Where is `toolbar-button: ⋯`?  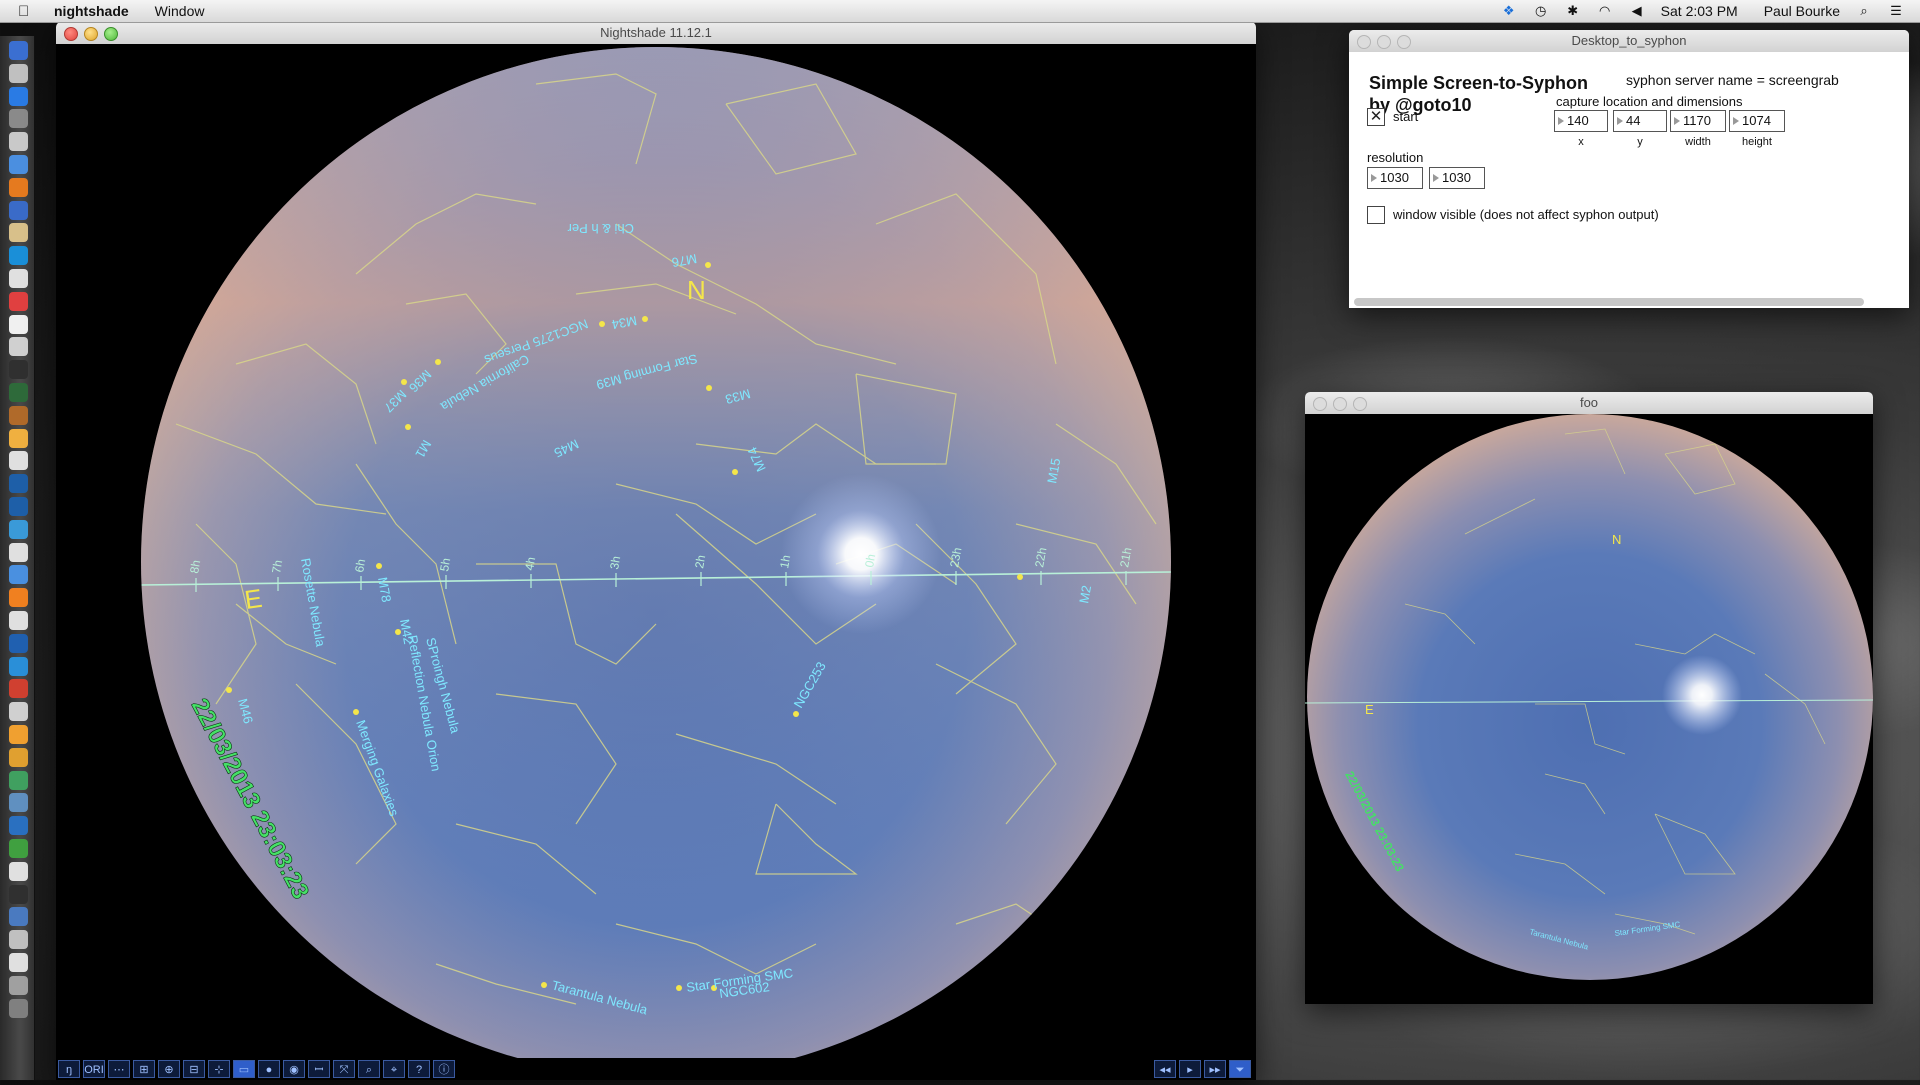 toolbar-button: ⋯ is located at coordinates (119, 1069).